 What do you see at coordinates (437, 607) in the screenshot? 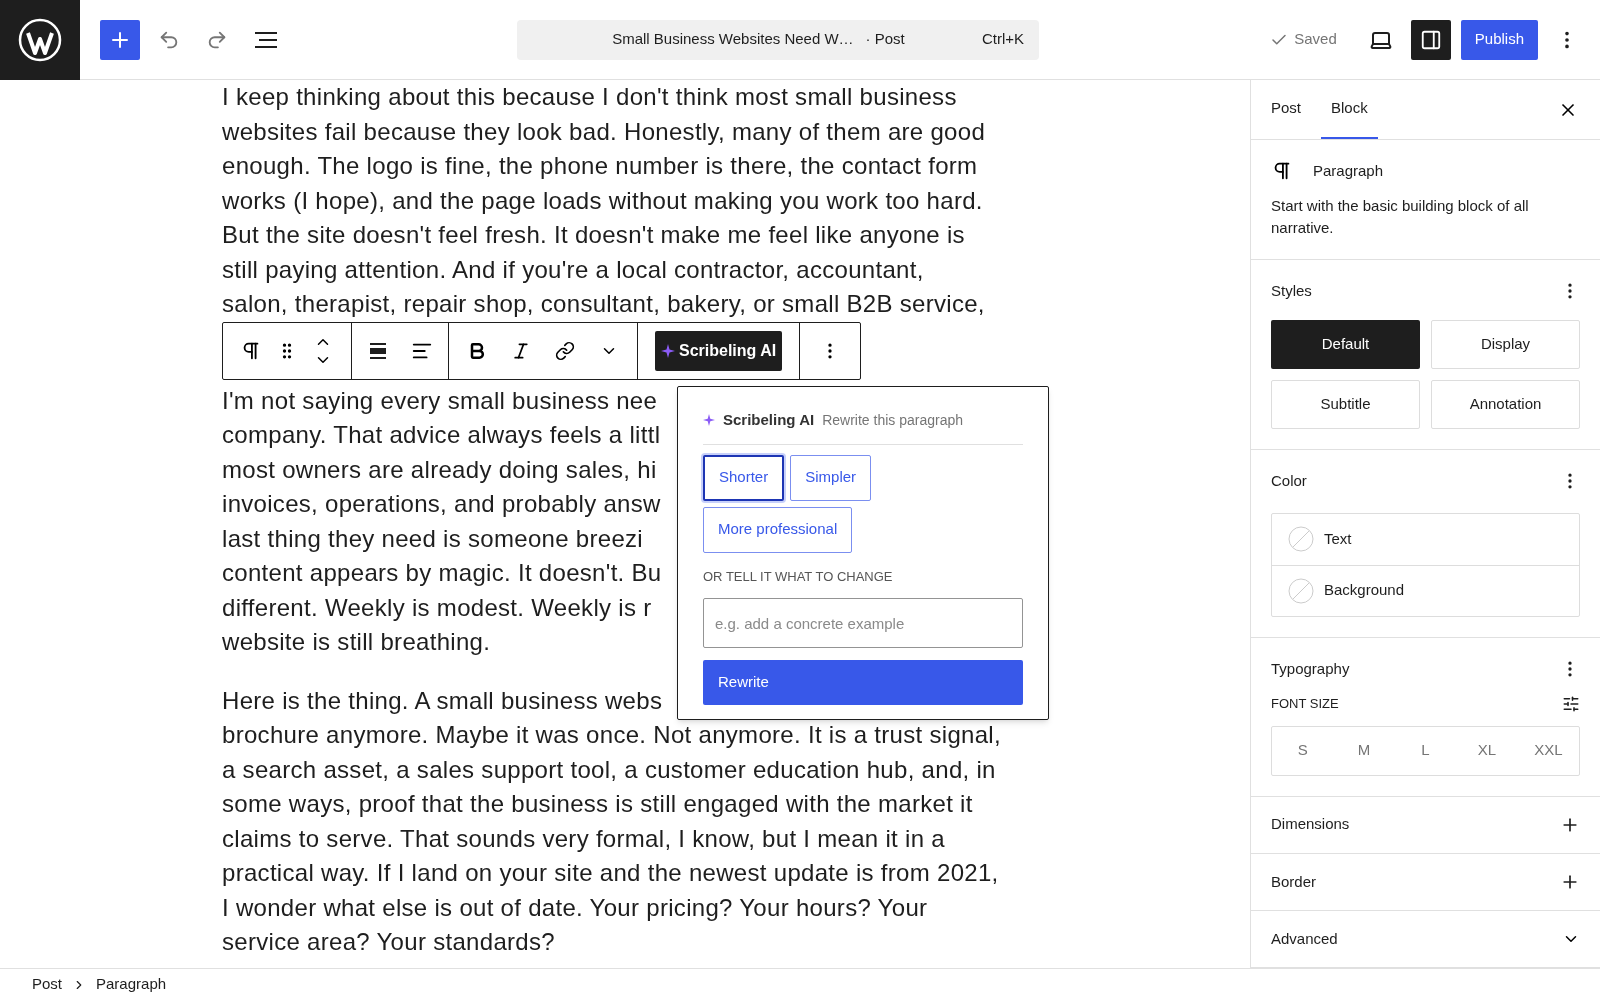
I see `paragraph-line: different. Weekly is modest. Weekly is r` at bounding box center [437, 607].